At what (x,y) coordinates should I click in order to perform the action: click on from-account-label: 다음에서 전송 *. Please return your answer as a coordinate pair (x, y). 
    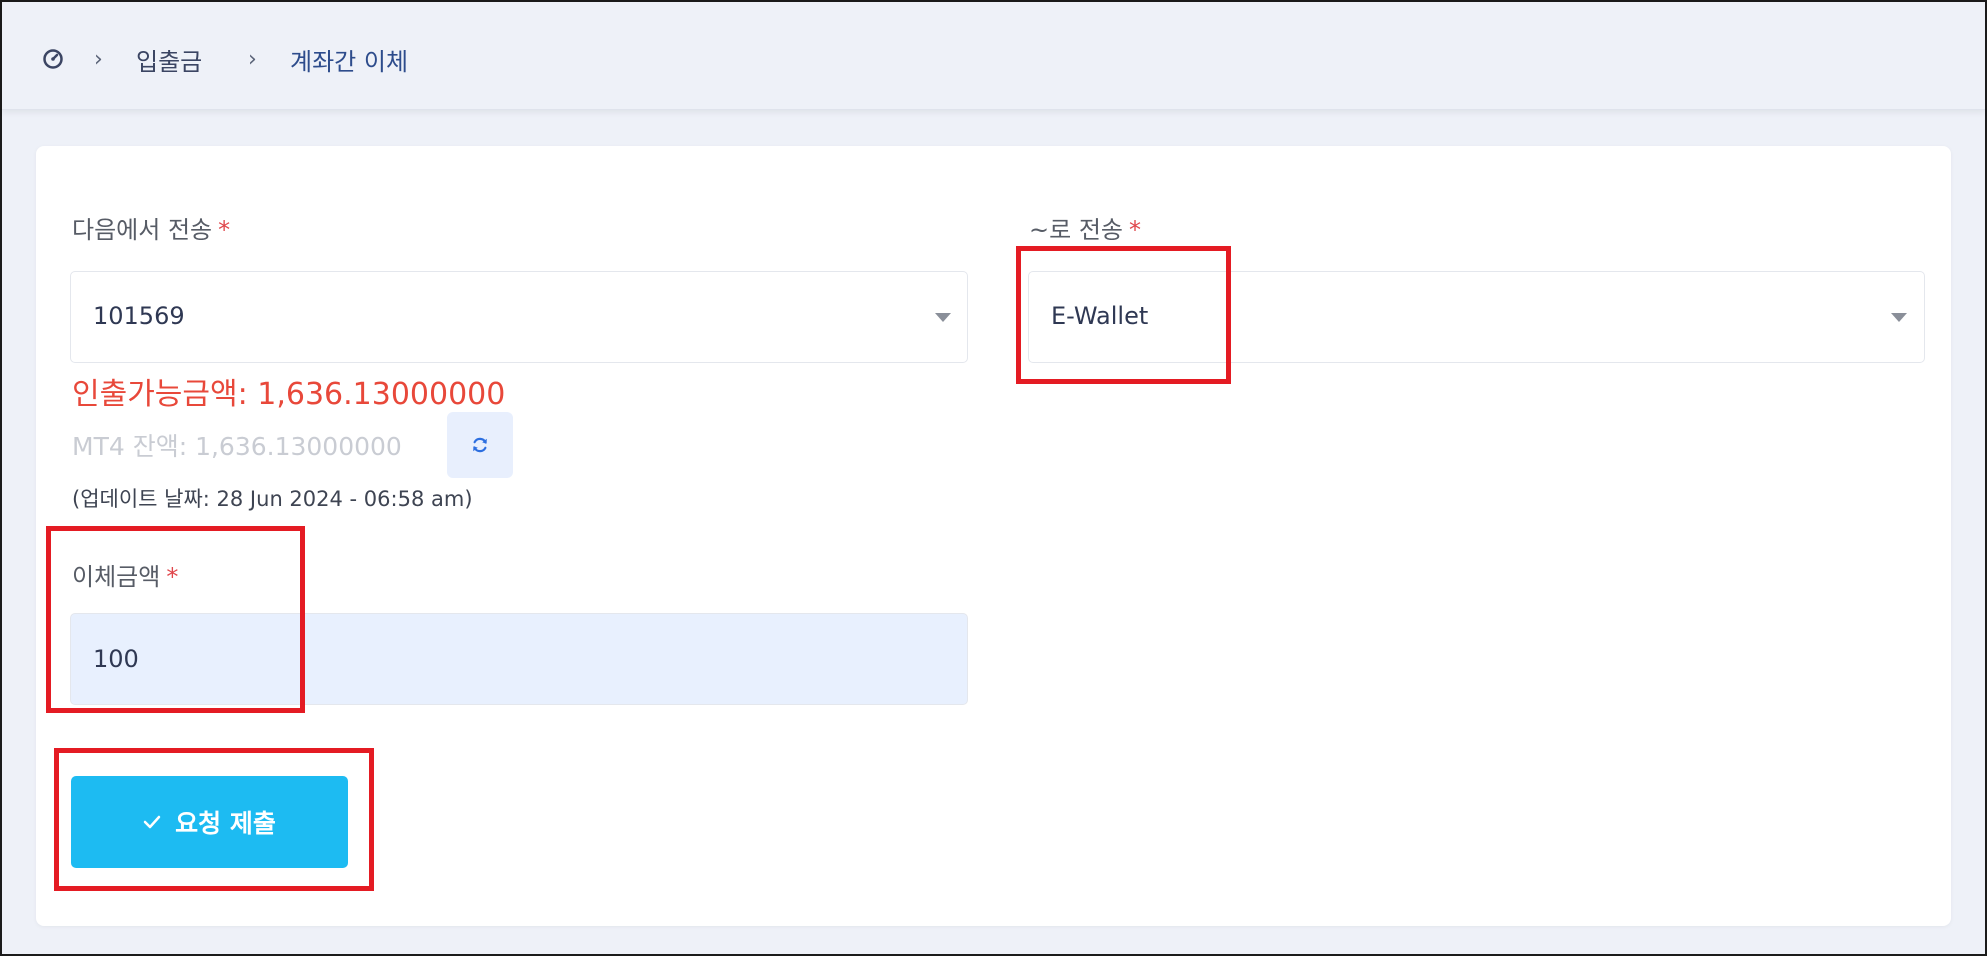
    Looking at the image, I should click on (151, 230).